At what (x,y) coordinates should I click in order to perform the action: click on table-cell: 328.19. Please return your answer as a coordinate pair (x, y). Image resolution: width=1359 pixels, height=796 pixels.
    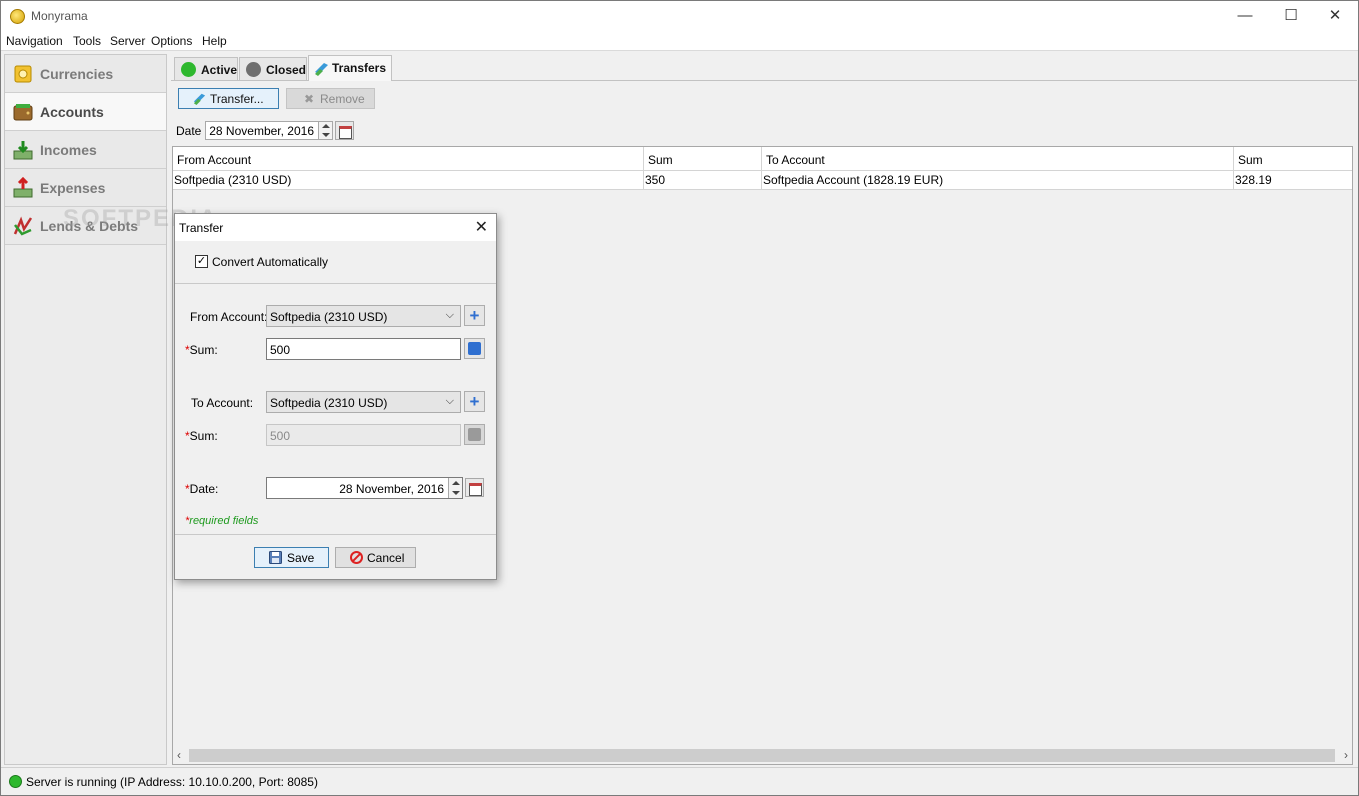
    Looking at the image, I should click on (1293, 180).